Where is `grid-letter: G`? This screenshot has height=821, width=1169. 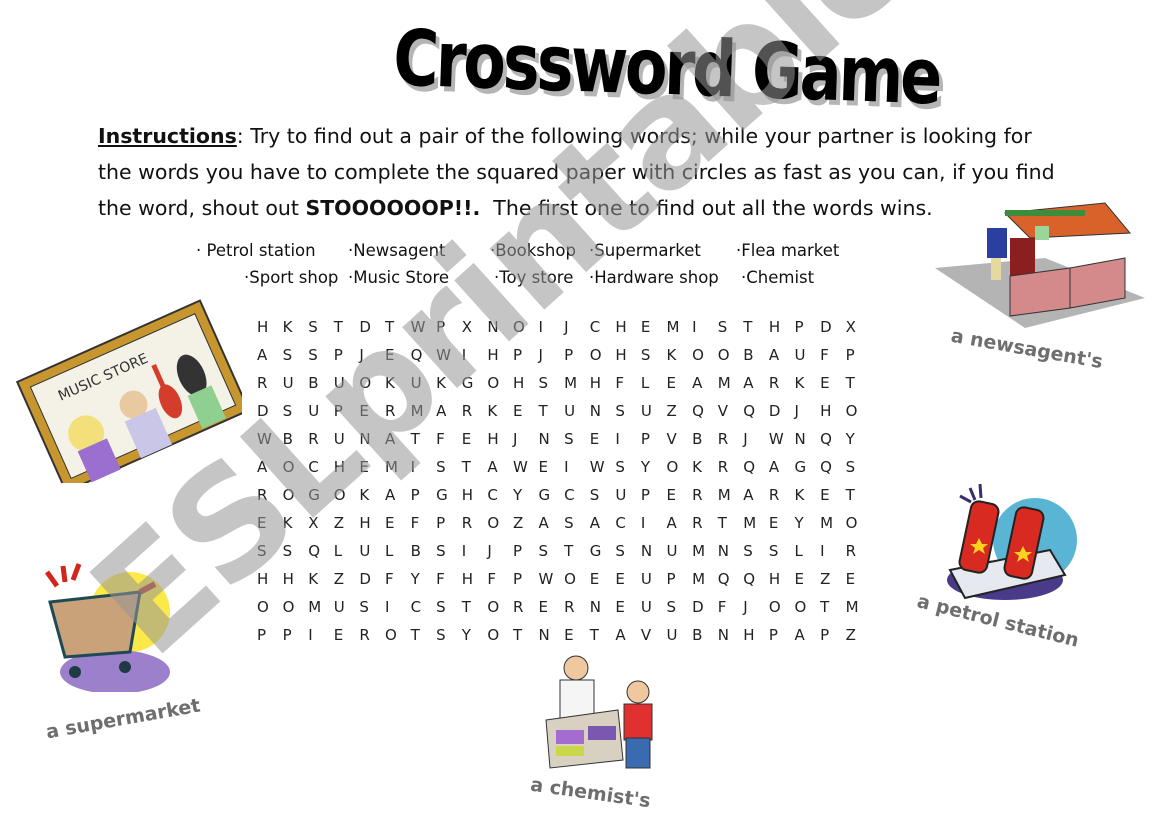
grid-letter: G is located at coordinates (314, 495).